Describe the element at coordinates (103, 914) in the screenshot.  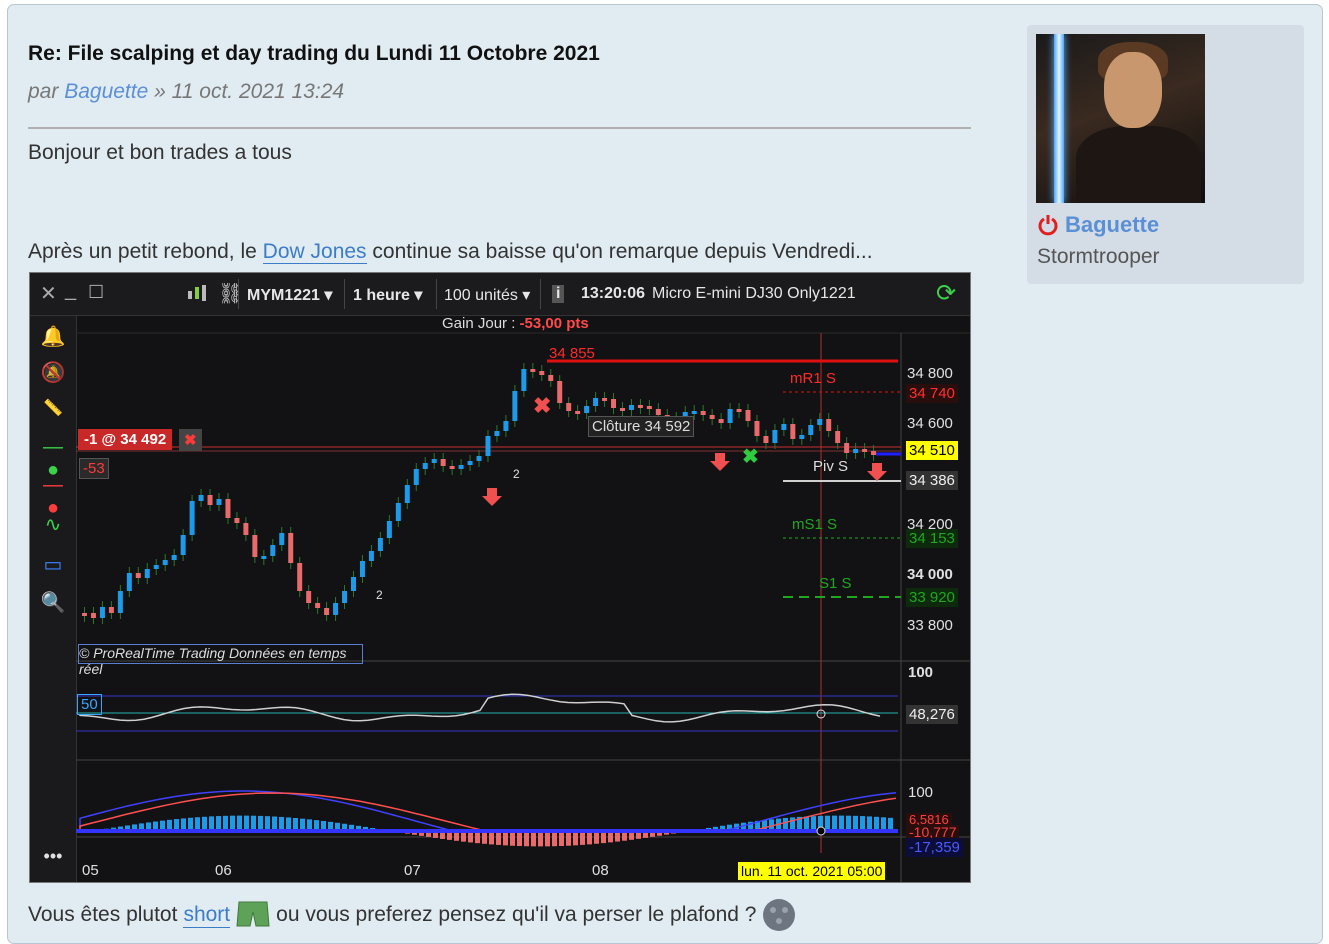
I see `footer-before: Vous êtes plutot` at that location.